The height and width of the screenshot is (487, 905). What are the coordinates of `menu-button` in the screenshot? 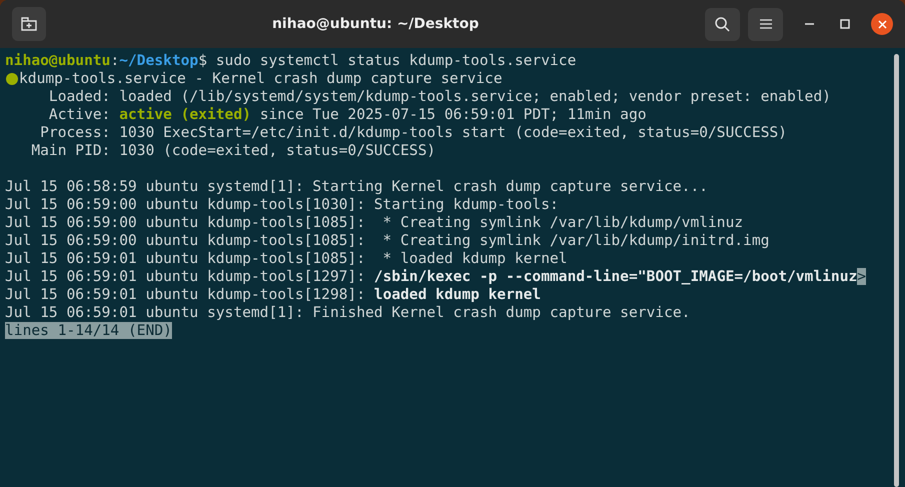 It's located at (765, 24).